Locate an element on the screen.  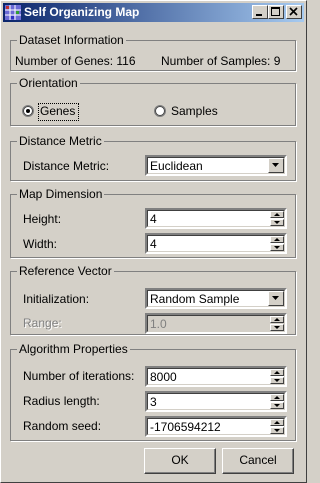
cancel-button: Cancel is located at coordinates (258, 461).